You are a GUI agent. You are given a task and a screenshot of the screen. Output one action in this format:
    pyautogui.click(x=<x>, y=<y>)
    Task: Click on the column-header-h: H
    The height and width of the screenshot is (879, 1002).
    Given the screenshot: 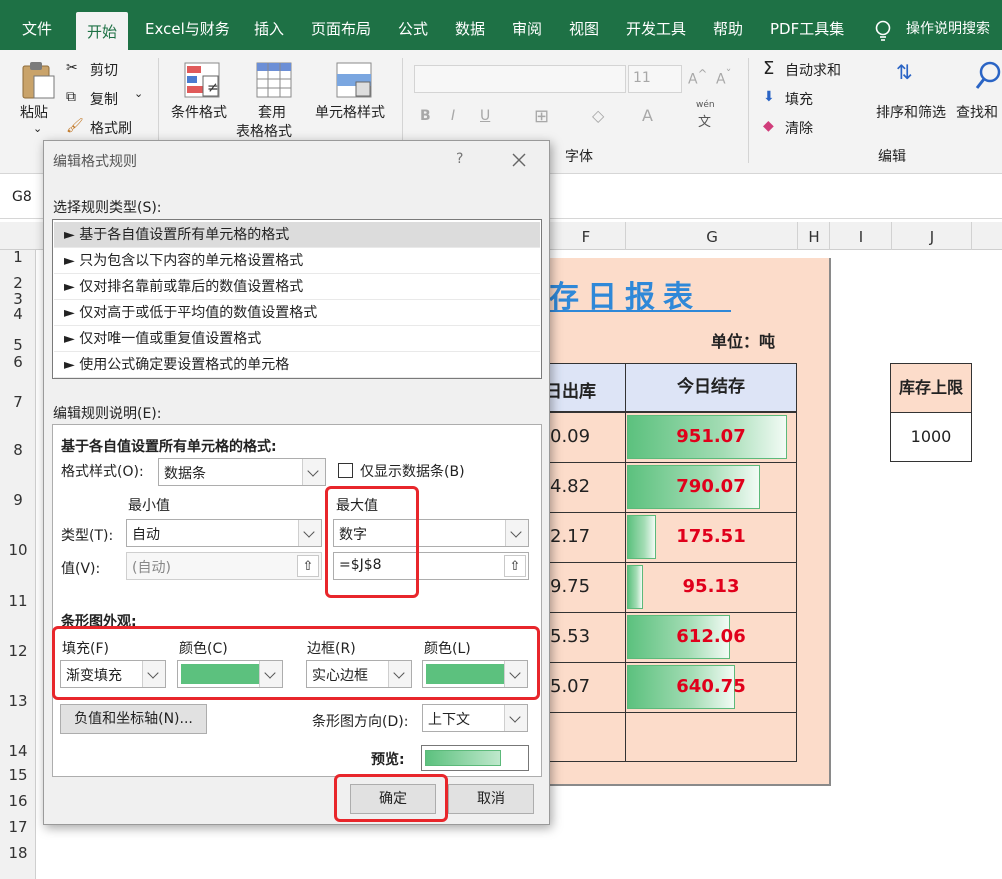 What is the action you would take?
    pyautogui.click(x=813, y=236)
    